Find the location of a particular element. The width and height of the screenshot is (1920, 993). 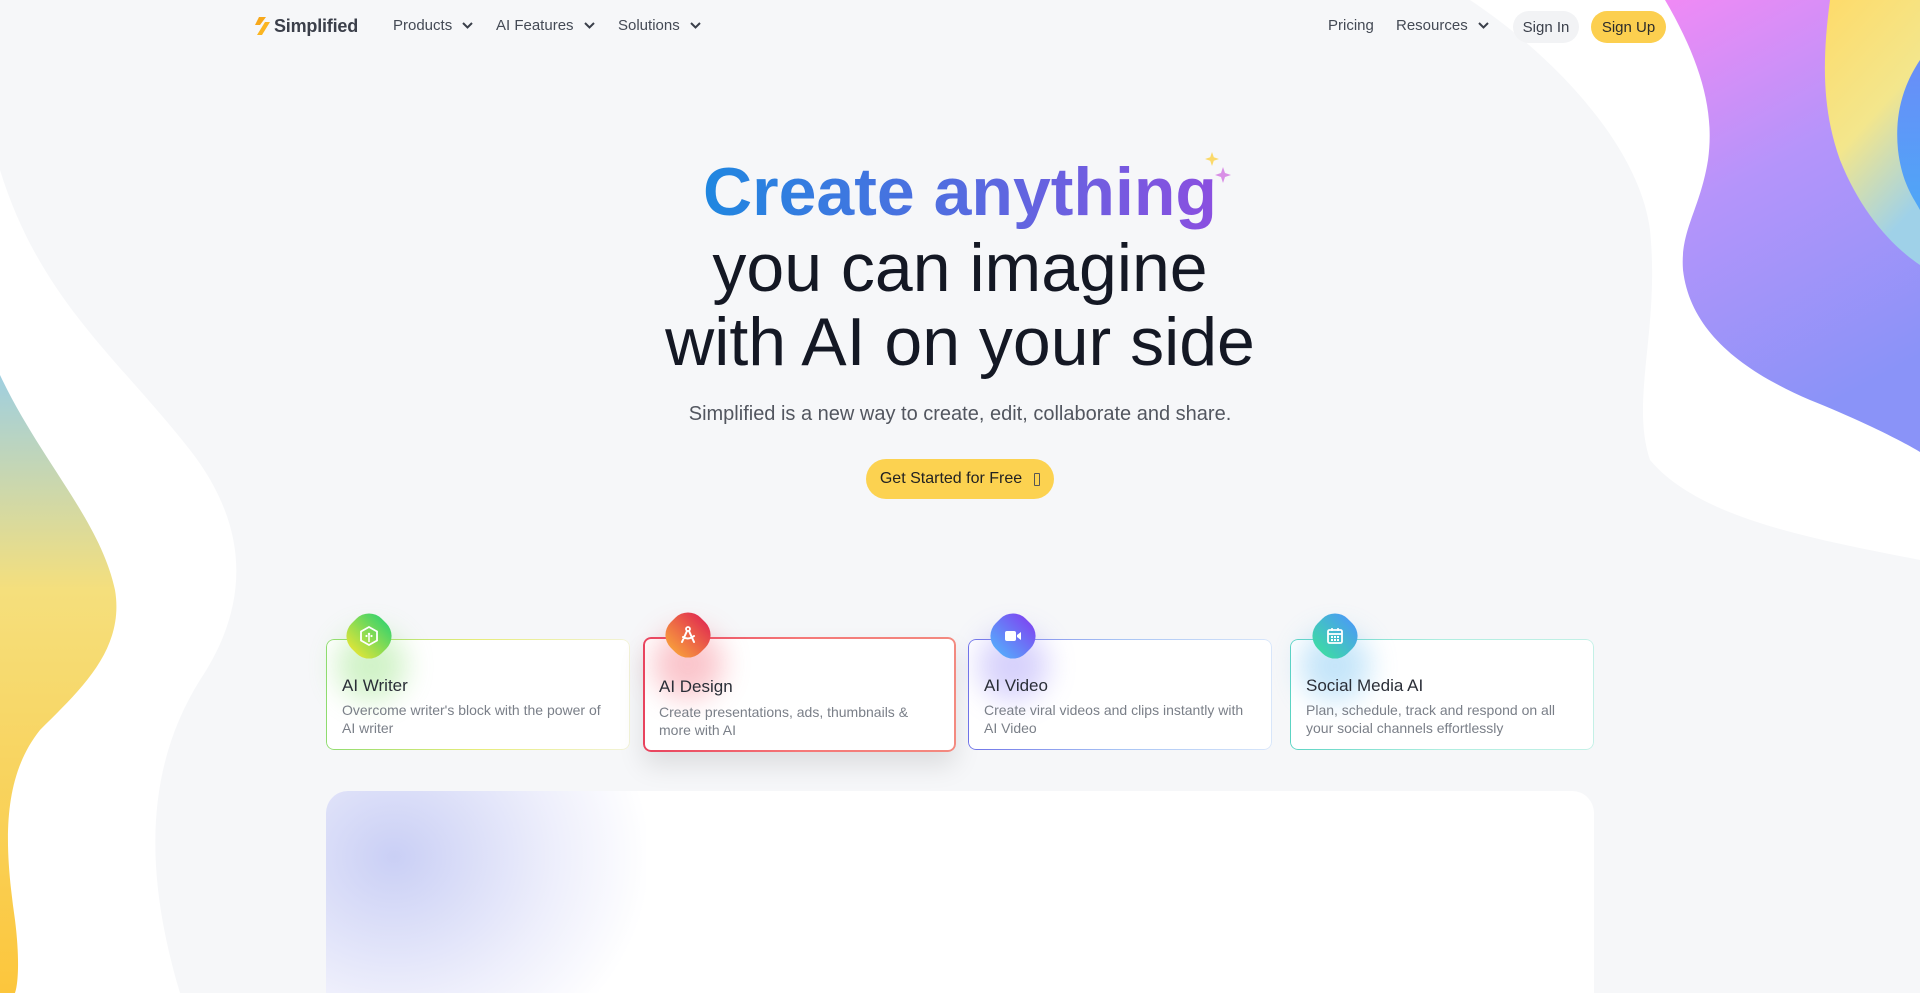

brand-name: Simplified is located at coordinates (316, 25).